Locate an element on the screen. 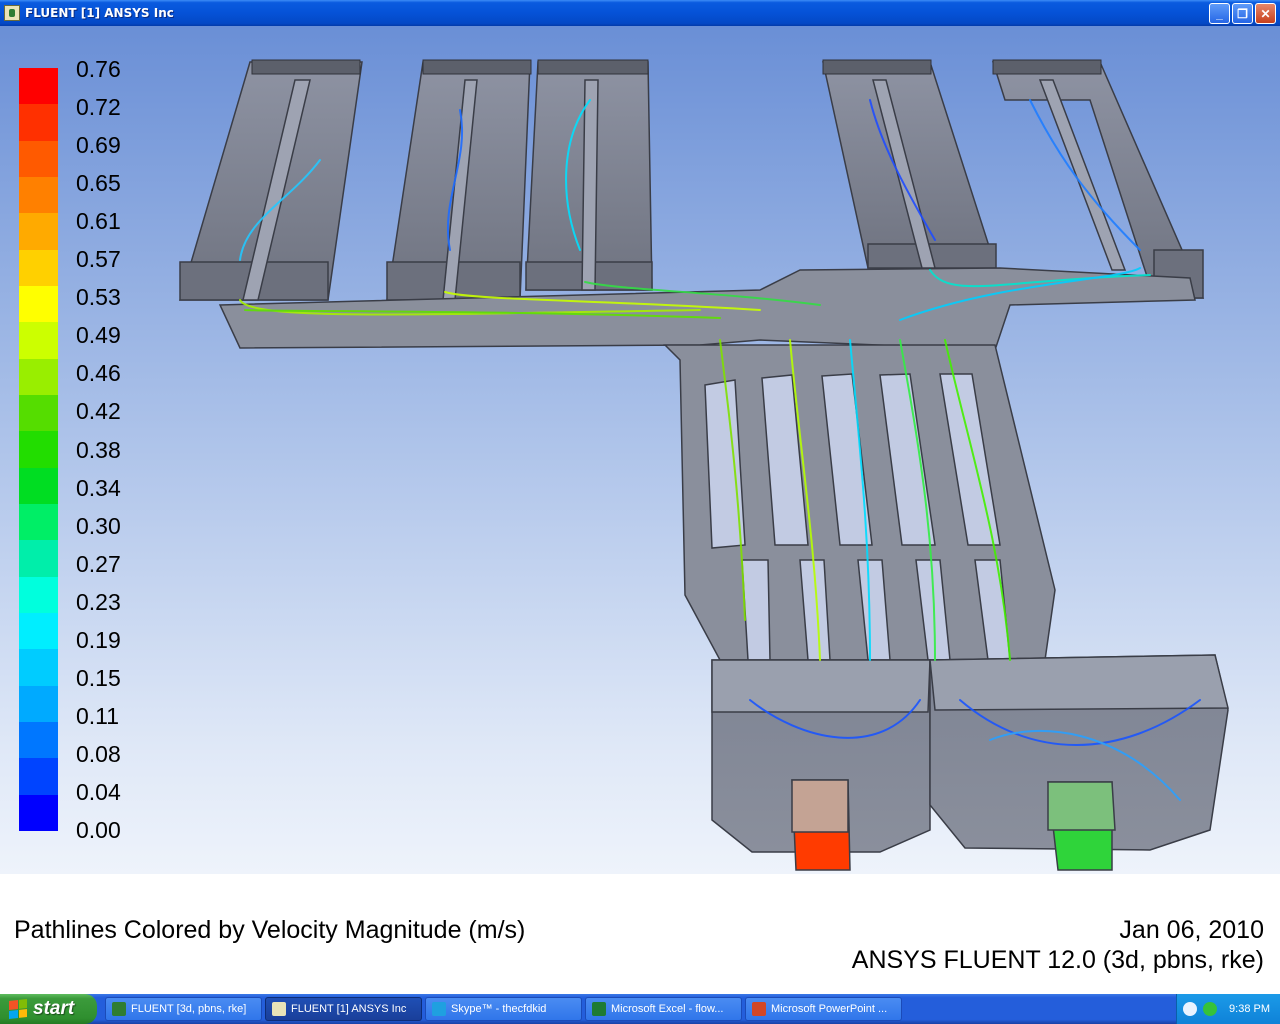  plot-product: ANSYS FLUENT 12.0 (3d, pbns, rke) is located at coordinates (1057, 960).